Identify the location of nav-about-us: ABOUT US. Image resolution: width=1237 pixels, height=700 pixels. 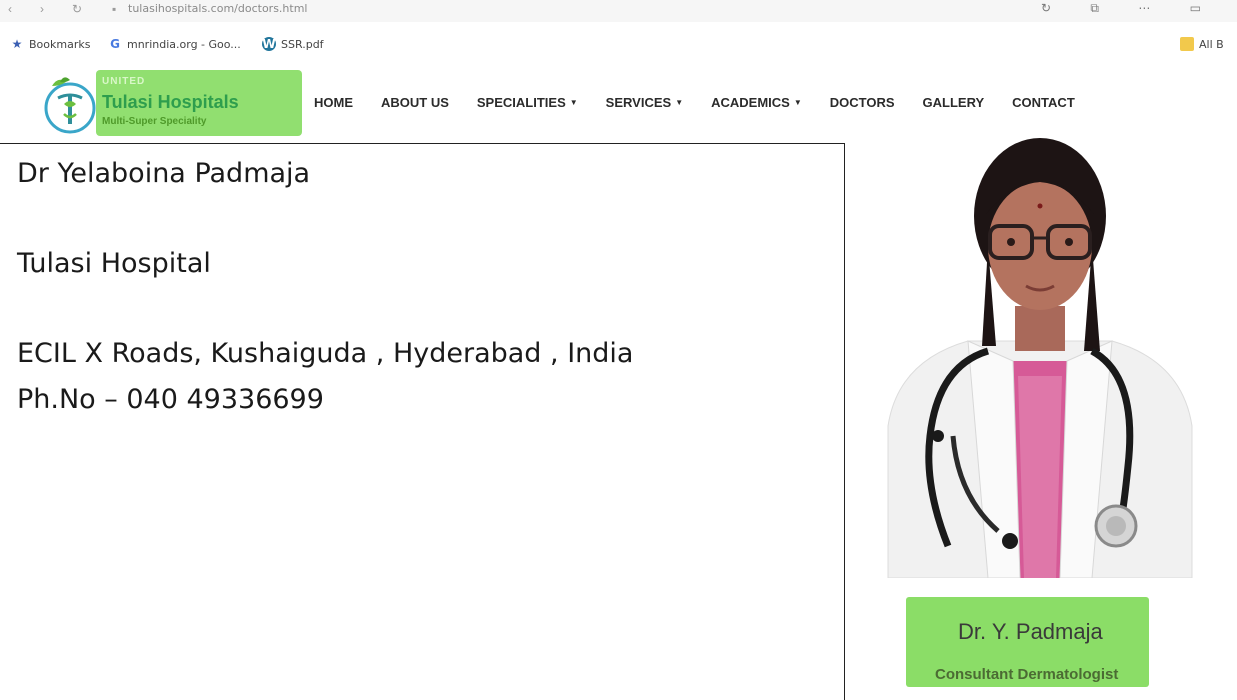
(415, 102).